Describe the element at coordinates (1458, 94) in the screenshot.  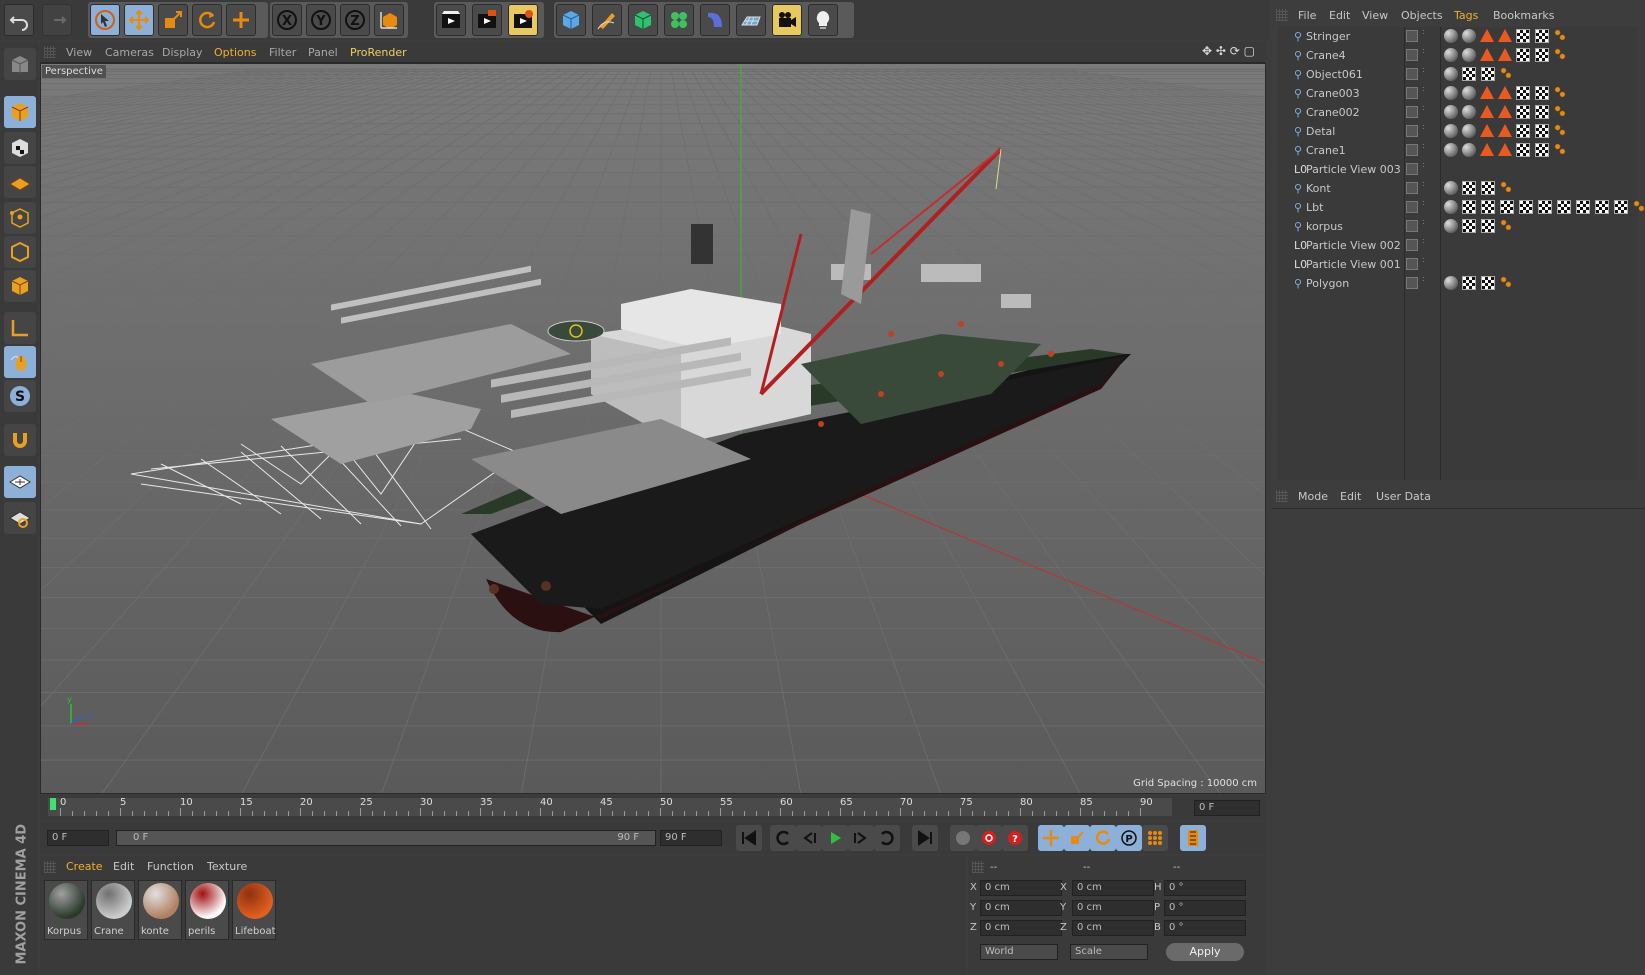
I see `object-row: ⚲ Crane003:` at that location.